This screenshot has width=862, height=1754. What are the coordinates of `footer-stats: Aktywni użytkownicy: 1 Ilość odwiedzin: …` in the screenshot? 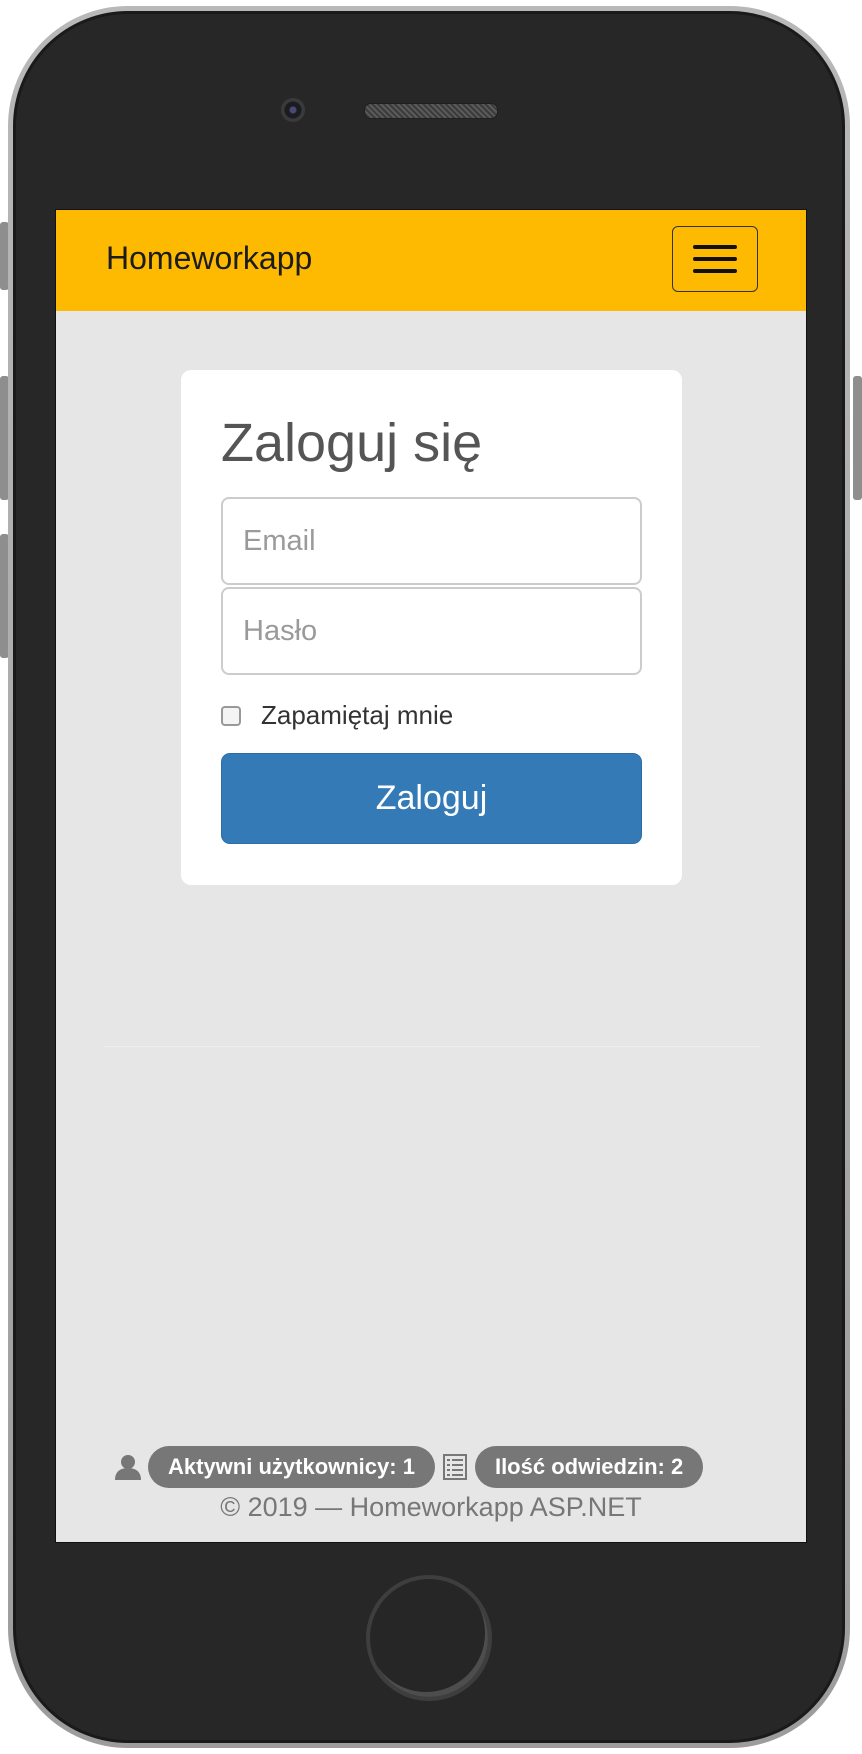 It's located at (409, 1467).